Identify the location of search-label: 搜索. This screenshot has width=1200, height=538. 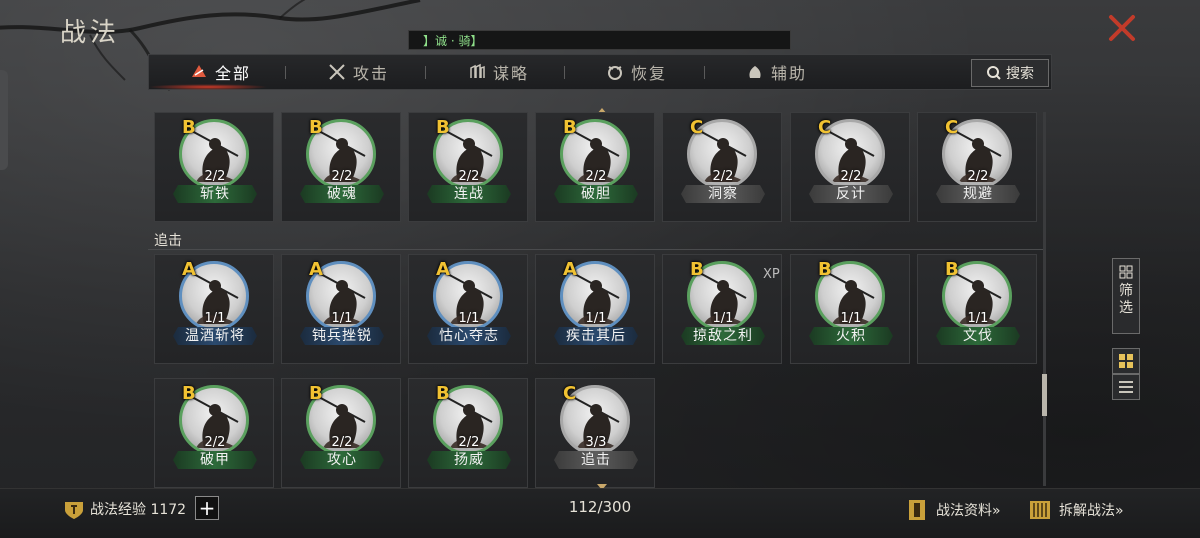
(1020, 74).